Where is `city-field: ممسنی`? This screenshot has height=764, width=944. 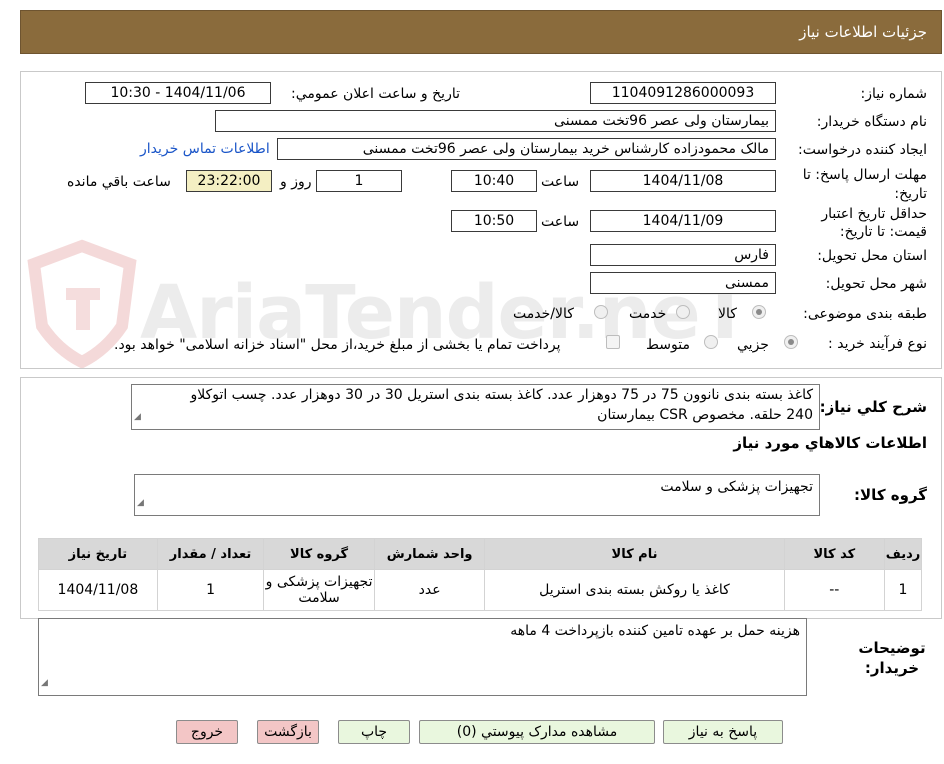
city-field: ممسنی is located at coordinates (683, 283).